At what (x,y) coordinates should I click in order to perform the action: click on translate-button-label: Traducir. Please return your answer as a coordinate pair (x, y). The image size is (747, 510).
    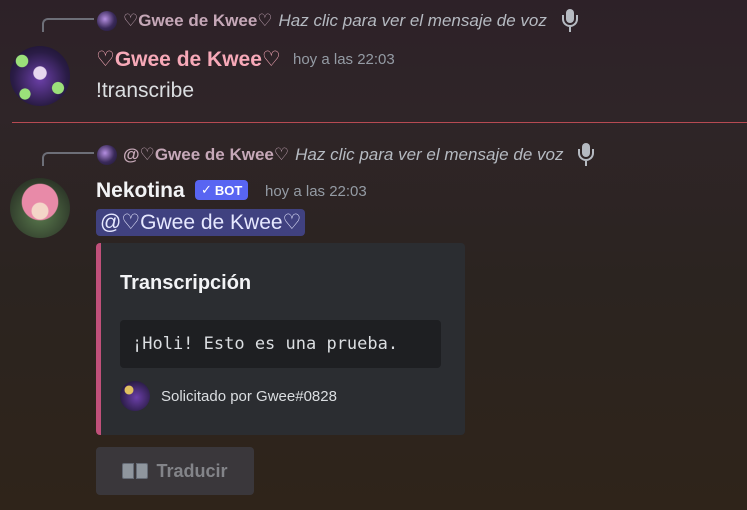
    Looking at the image, I should click on (192, 470).